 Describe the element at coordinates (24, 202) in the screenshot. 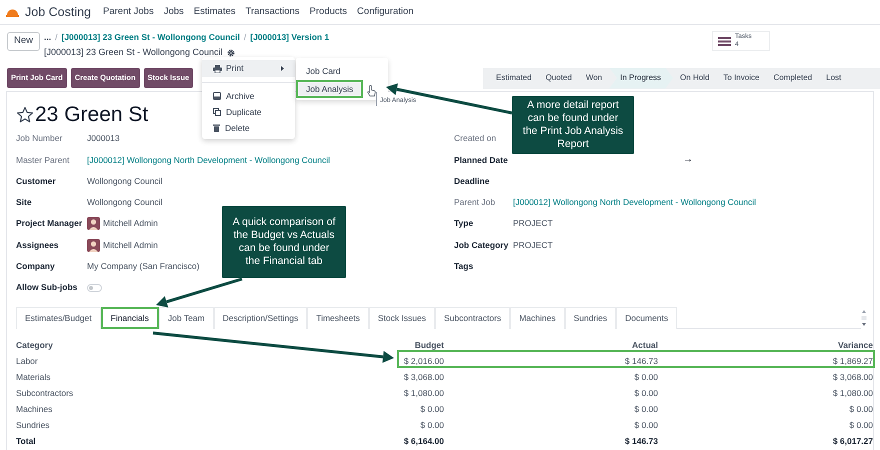

I see `field-label: Site` at that location.